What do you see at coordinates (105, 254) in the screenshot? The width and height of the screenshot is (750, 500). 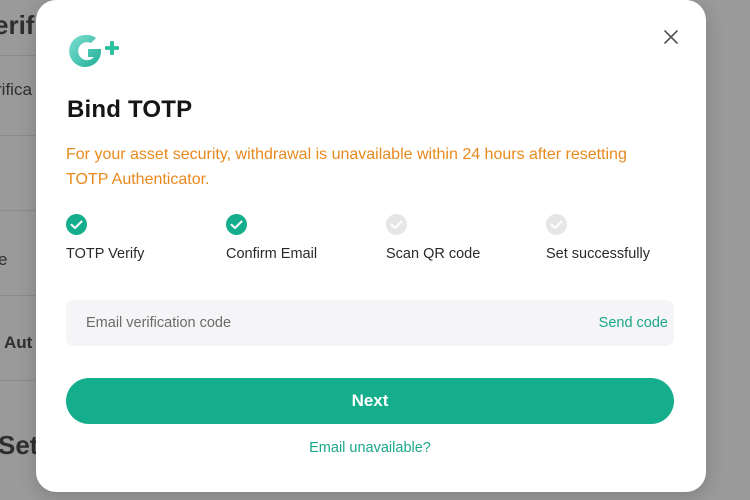 I see `step-label: TOTP Verify` at bounding box center [105, 254].